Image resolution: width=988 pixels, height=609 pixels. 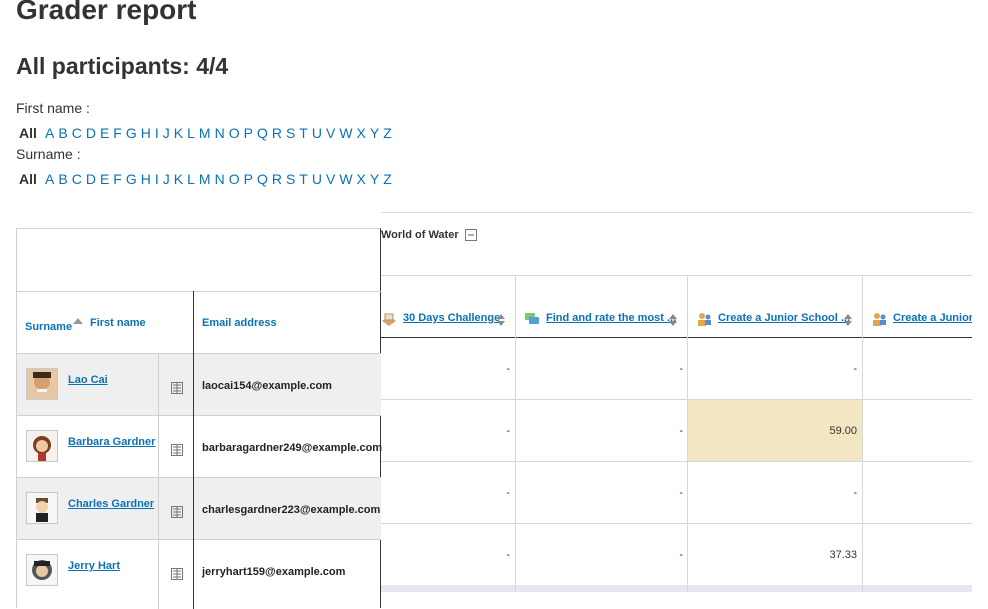 I want to click on surname-initial-w: W, so click(x=345, y=179).